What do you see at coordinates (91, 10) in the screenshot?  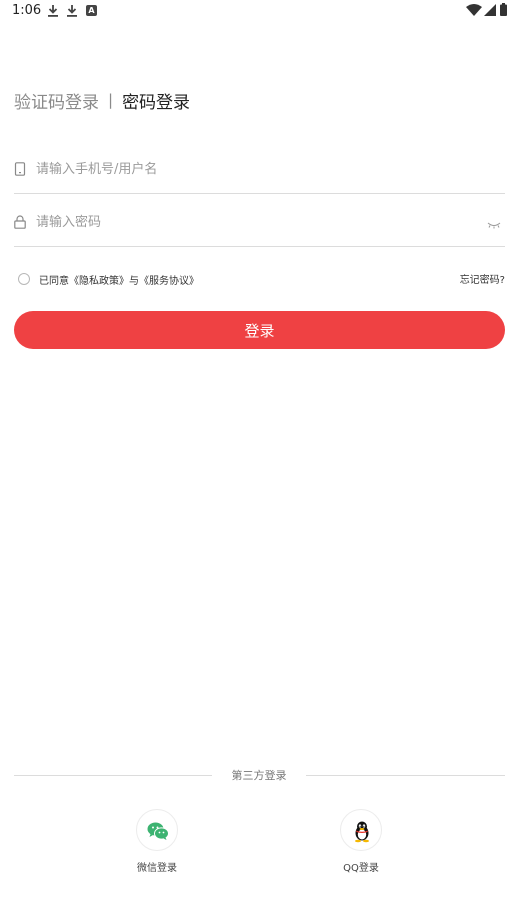 I see `notification-a-icon: A` at bounding box center [91, 10].